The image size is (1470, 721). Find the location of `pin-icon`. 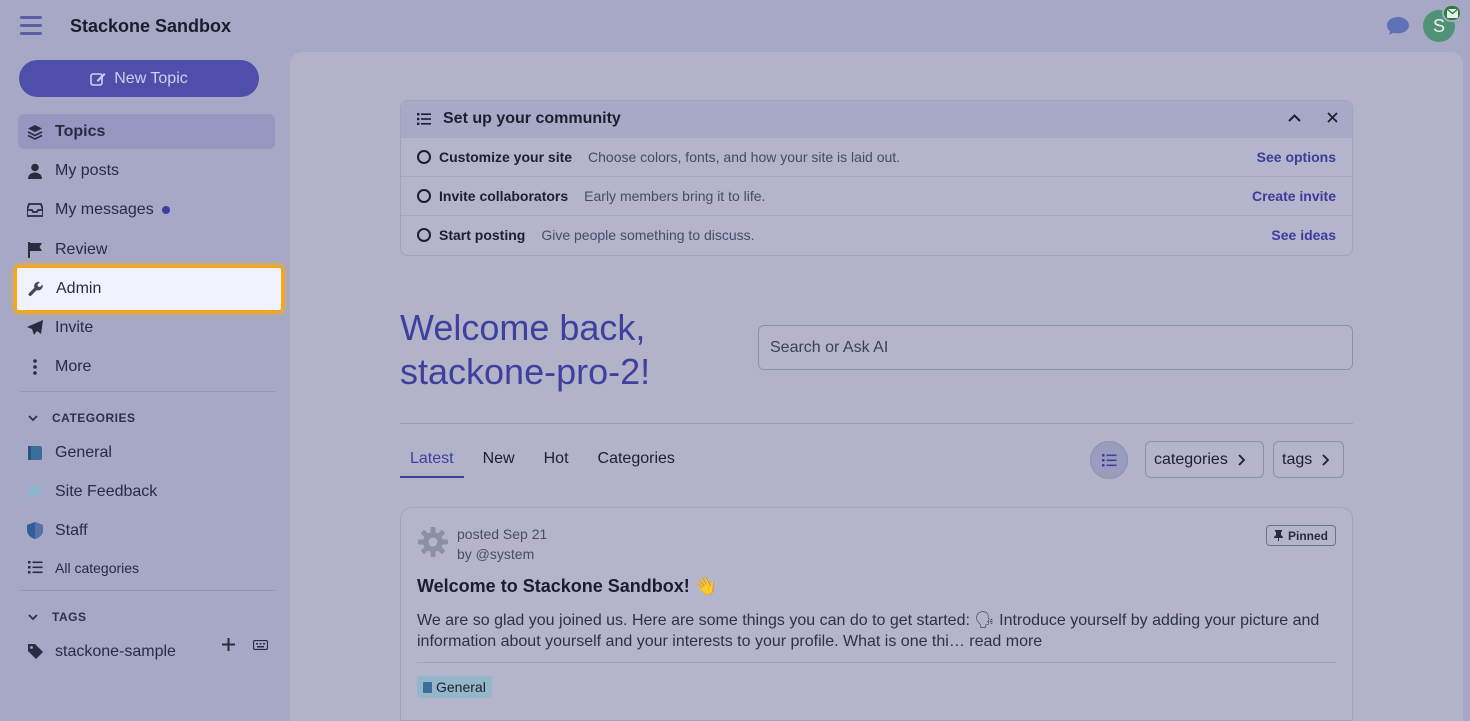

pin-icon is located at coordinates (1278, 535).